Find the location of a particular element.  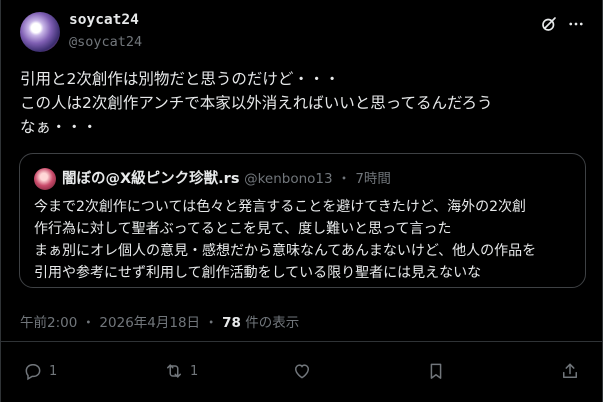

share-icon is located at coordinates (570, 370).